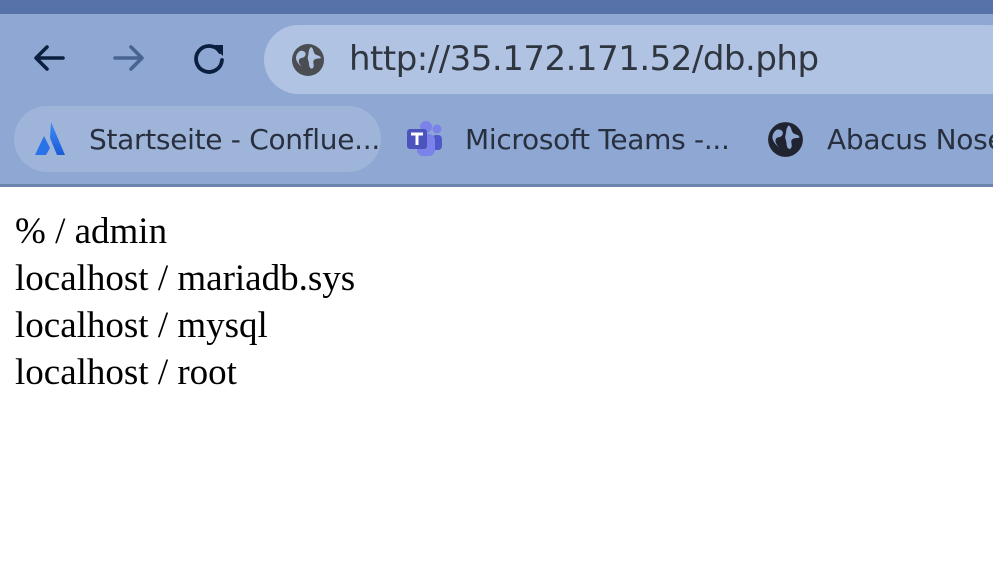  I want to click on reload-icon, so click(209, 59).